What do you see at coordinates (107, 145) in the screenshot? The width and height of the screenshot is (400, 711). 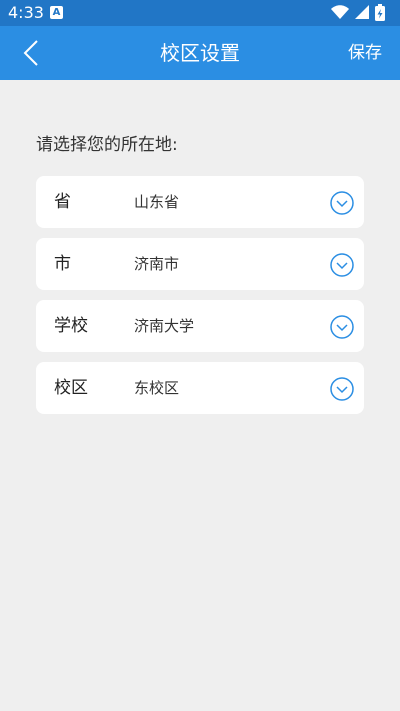 I see `location-prompt: 请选择您的所在地:` at bounding box center [107, 145].